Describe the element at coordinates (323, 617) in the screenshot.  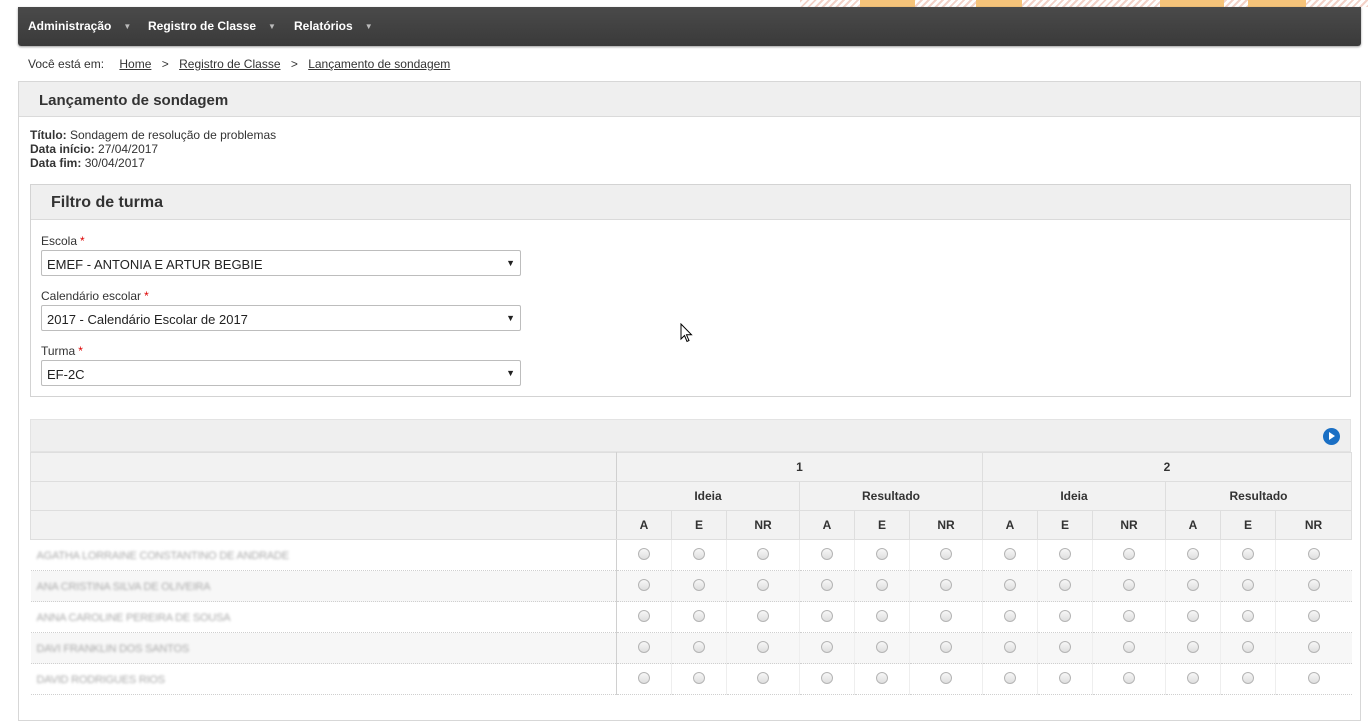
I see `student-name-cell: ANNA CAROLINE PEREIRA DE SOUSA` at that location.